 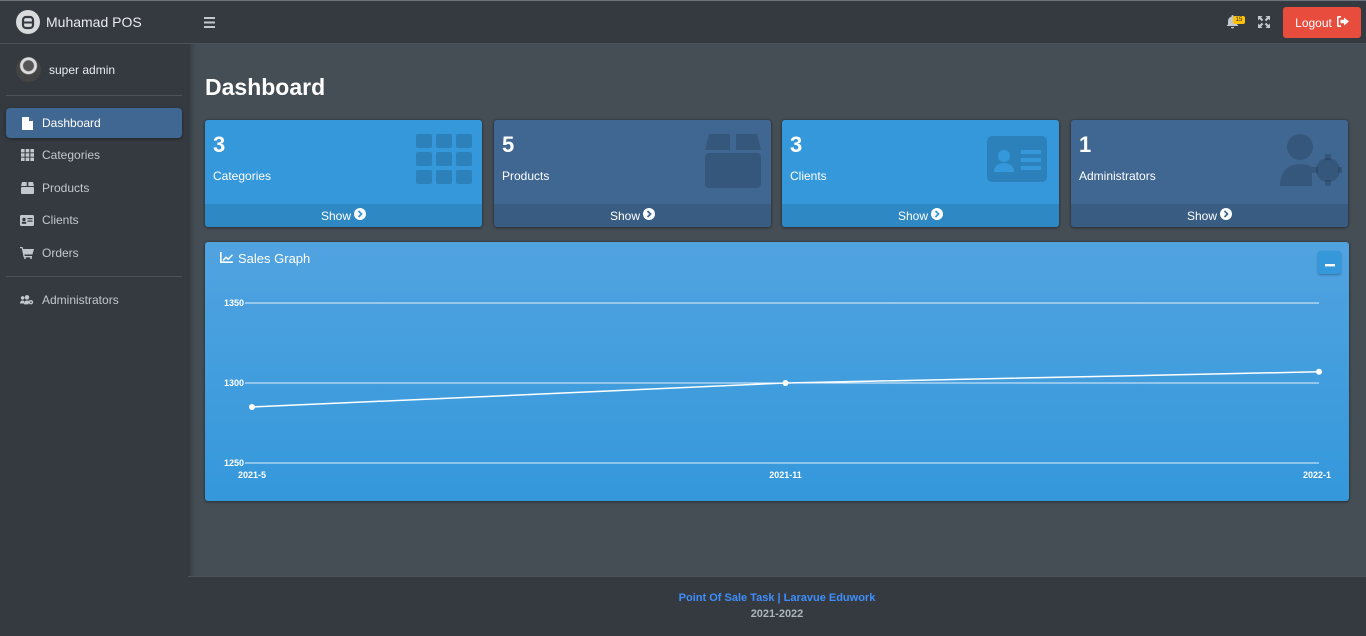 What do you see at coordinates (920, 173) in the screenshot?
I see `stat-box-clients: 3 Clients Show` at bounding box center [920, 173].